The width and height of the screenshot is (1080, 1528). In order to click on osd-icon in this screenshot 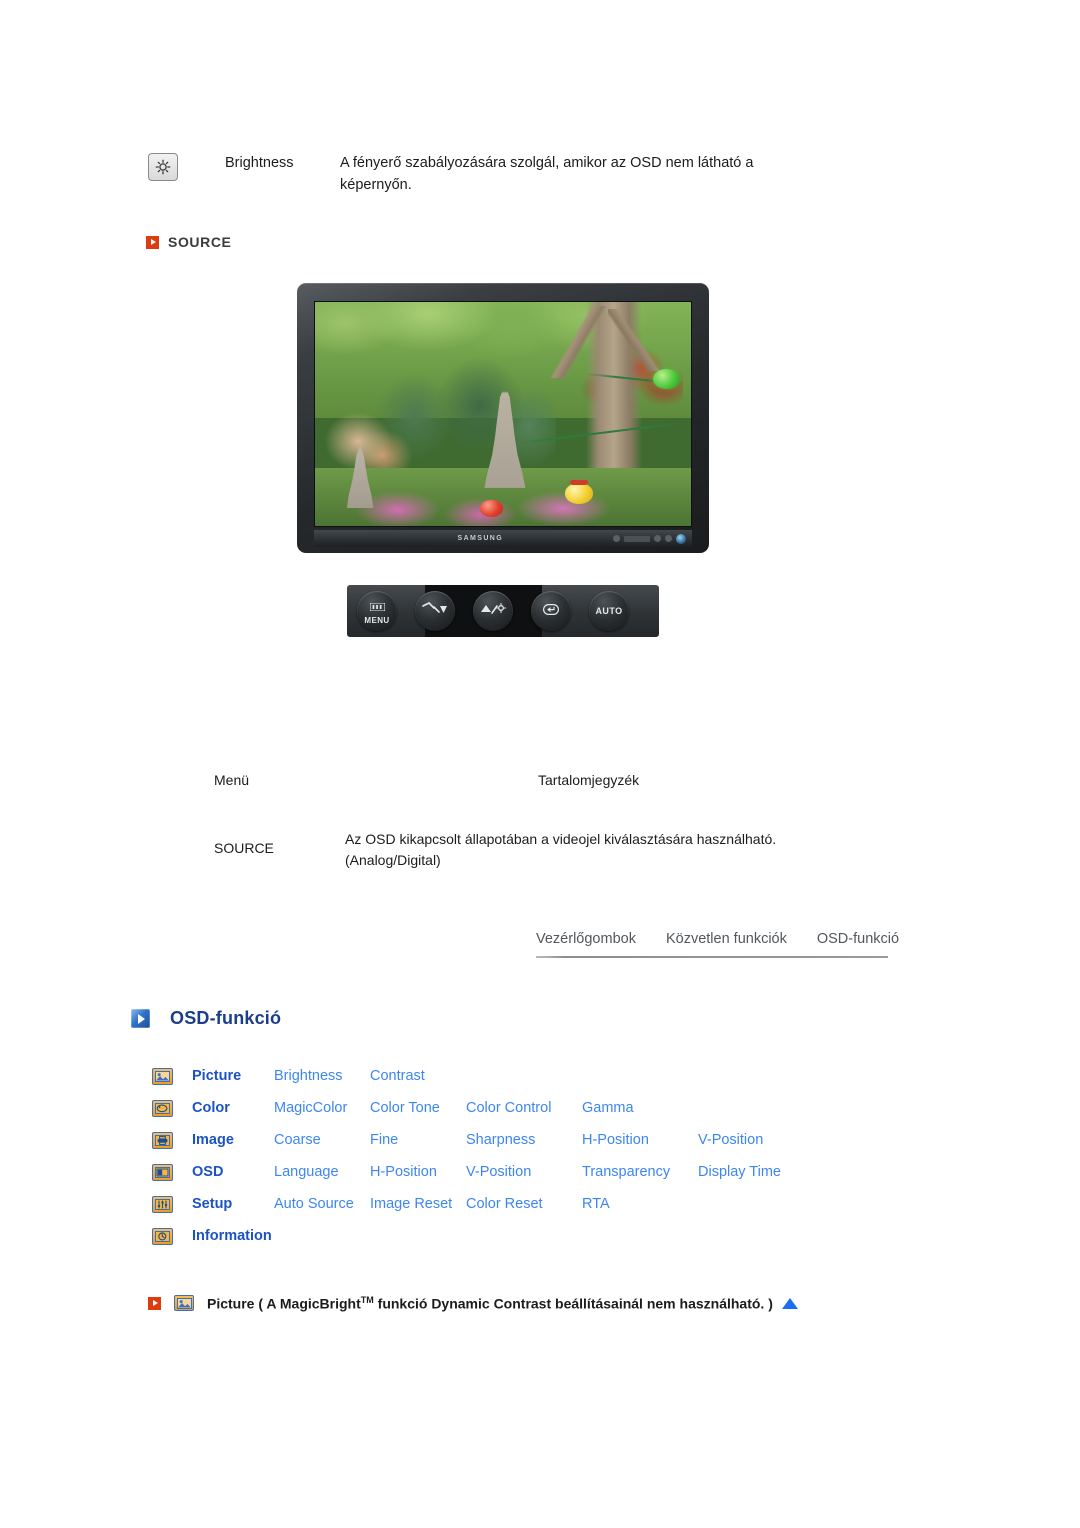, I will do `click(162, 1172)`.